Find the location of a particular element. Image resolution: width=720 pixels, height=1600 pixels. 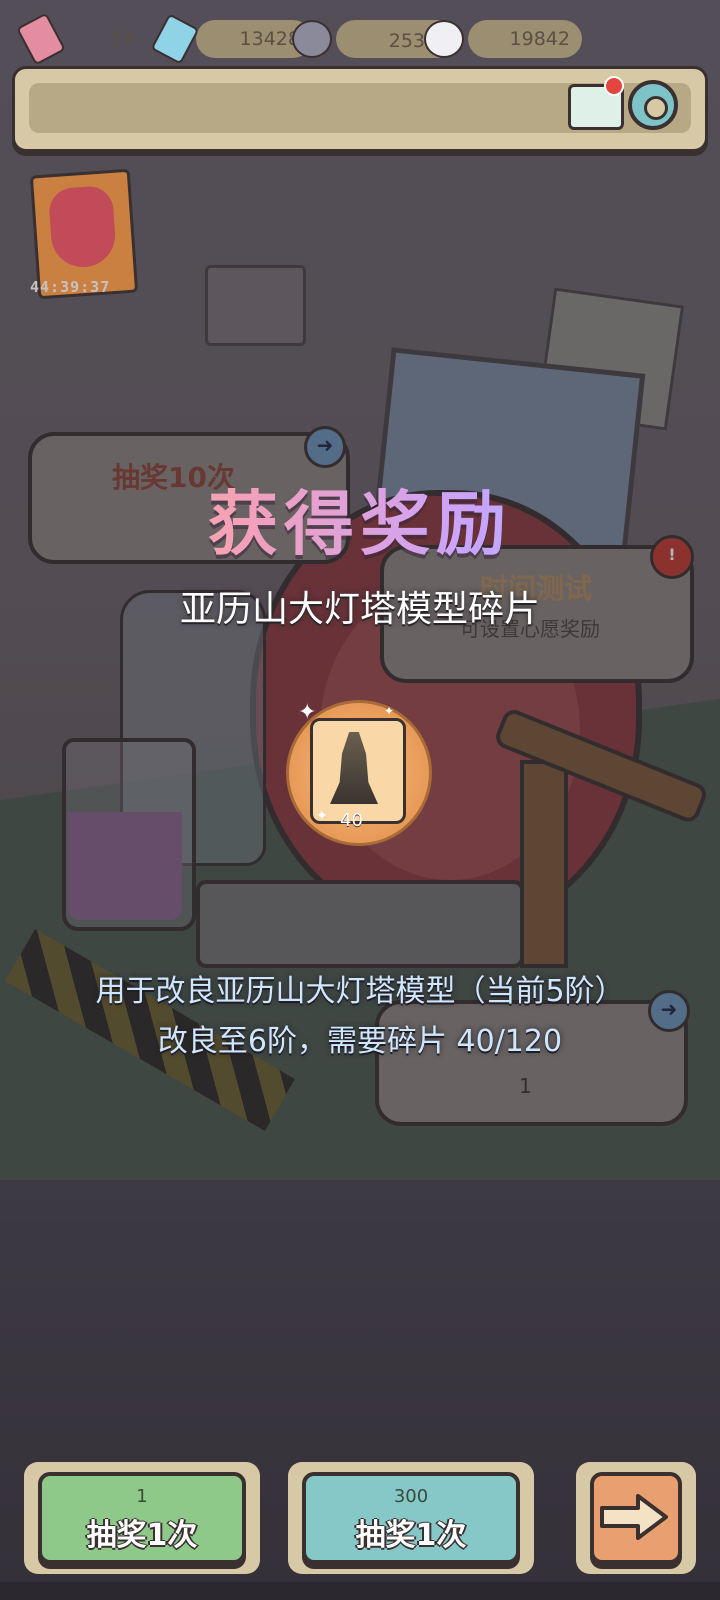

white-bubble-icon is located at coordinates (444, 39).